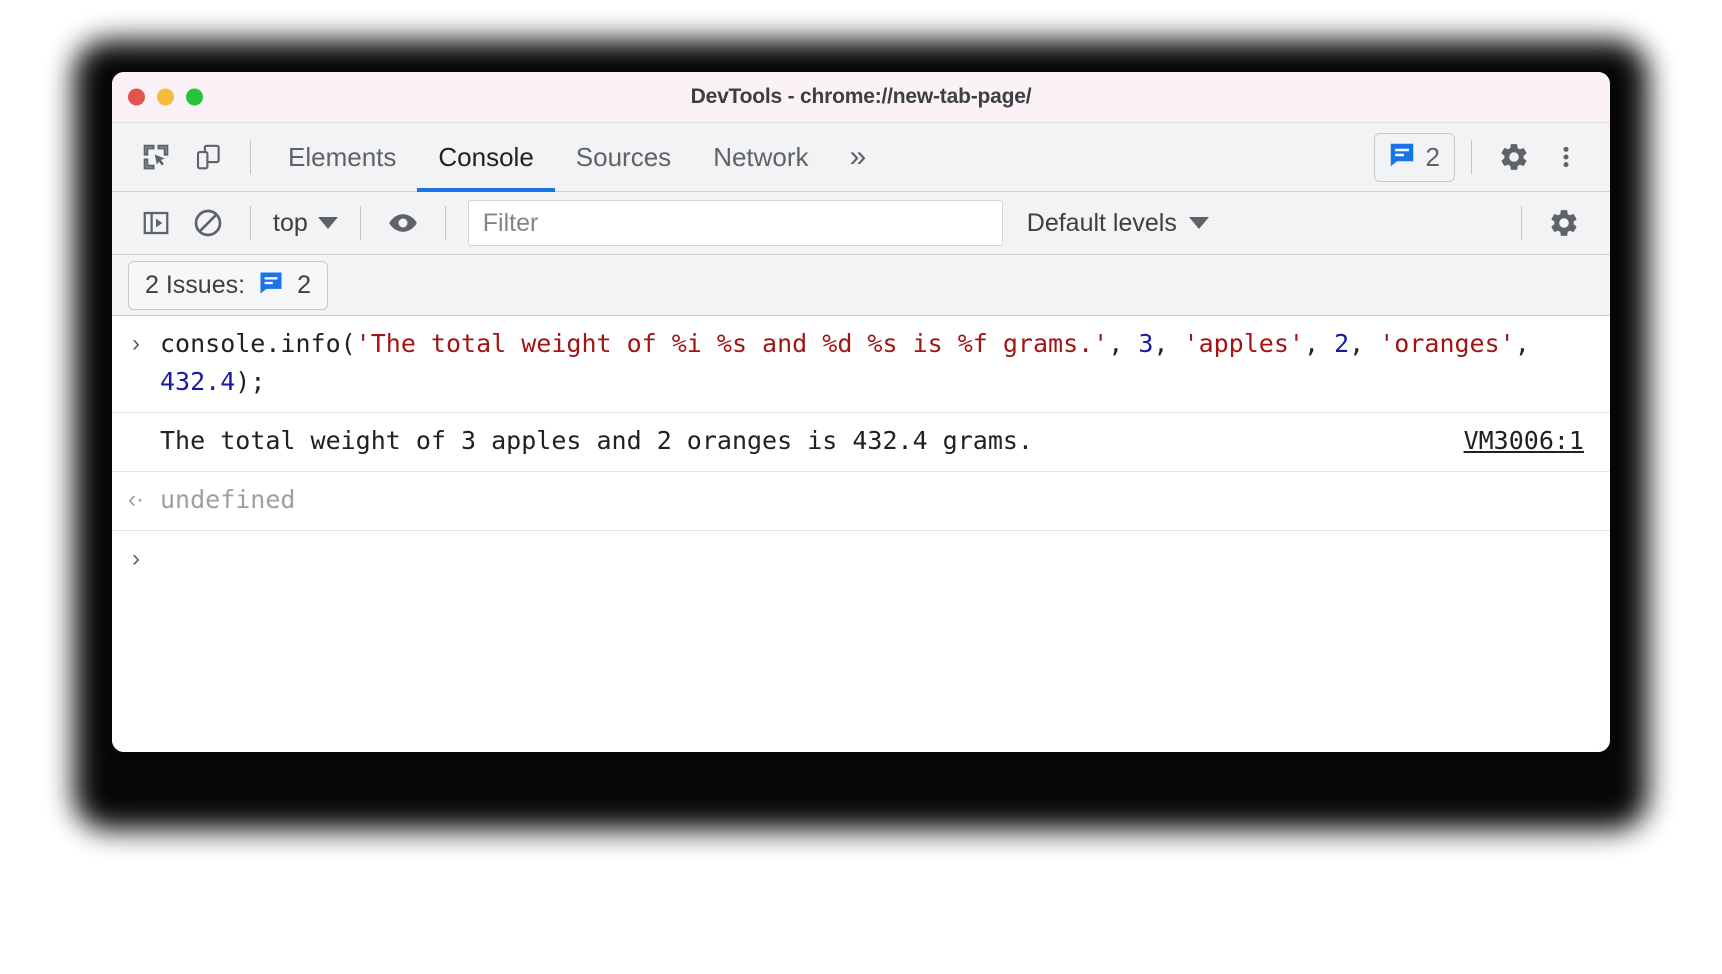 This screenshot has width=1722, height=974. Describe the element at coordinates (228, 499) in the screenshot. I see `console-return-value: undefined` at that location.